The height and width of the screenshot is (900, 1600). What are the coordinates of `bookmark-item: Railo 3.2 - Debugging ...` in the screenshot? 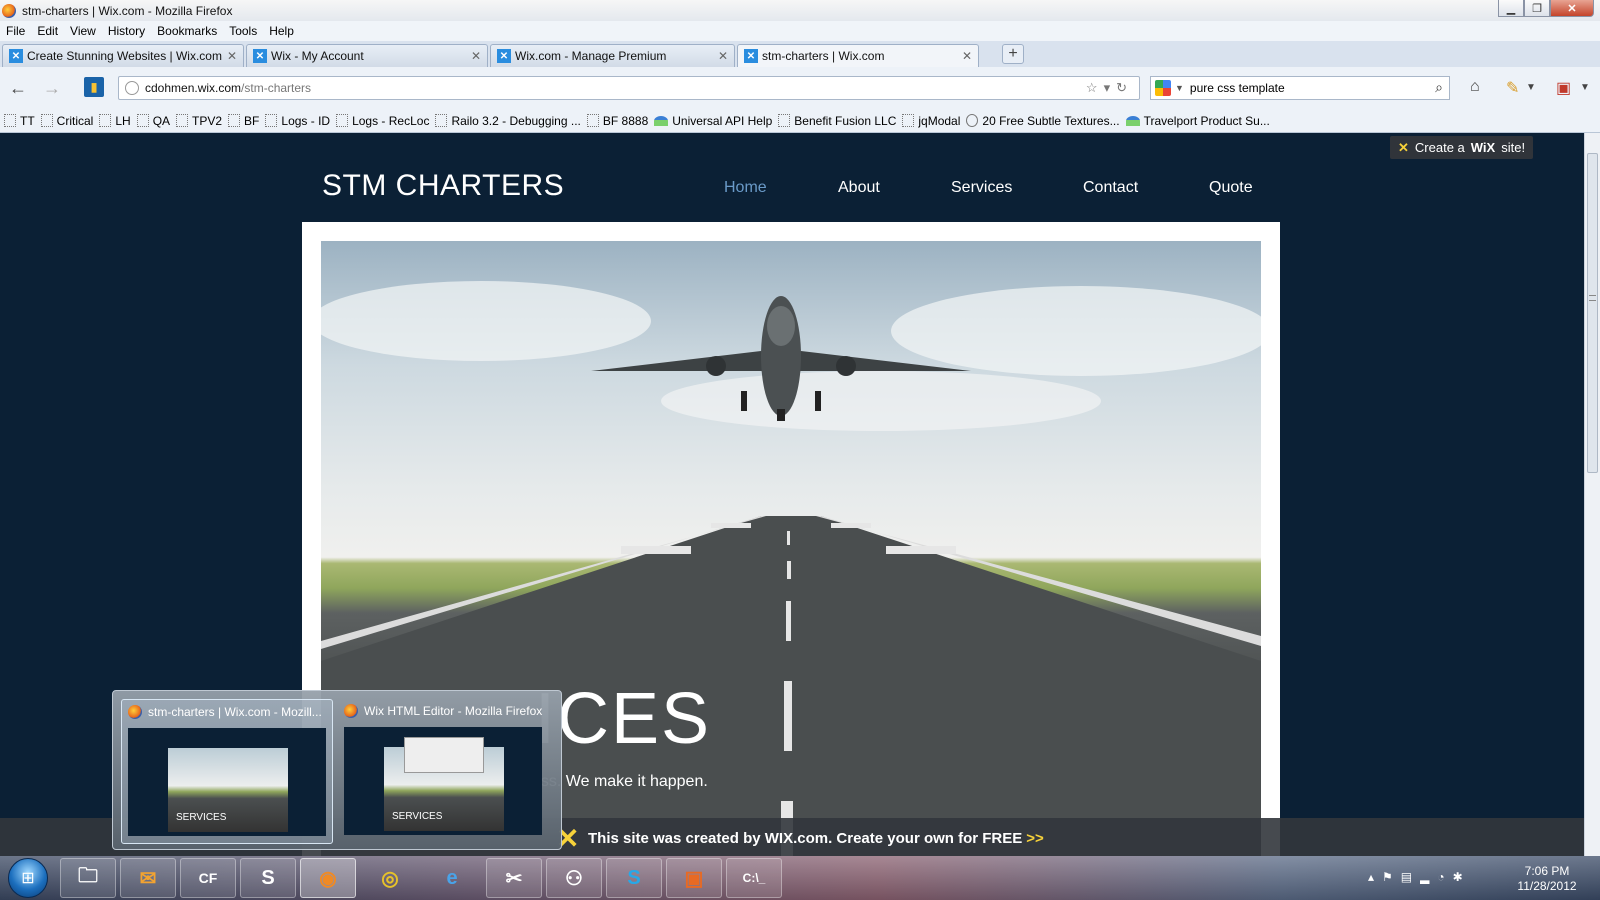 It's located at (508, 121).